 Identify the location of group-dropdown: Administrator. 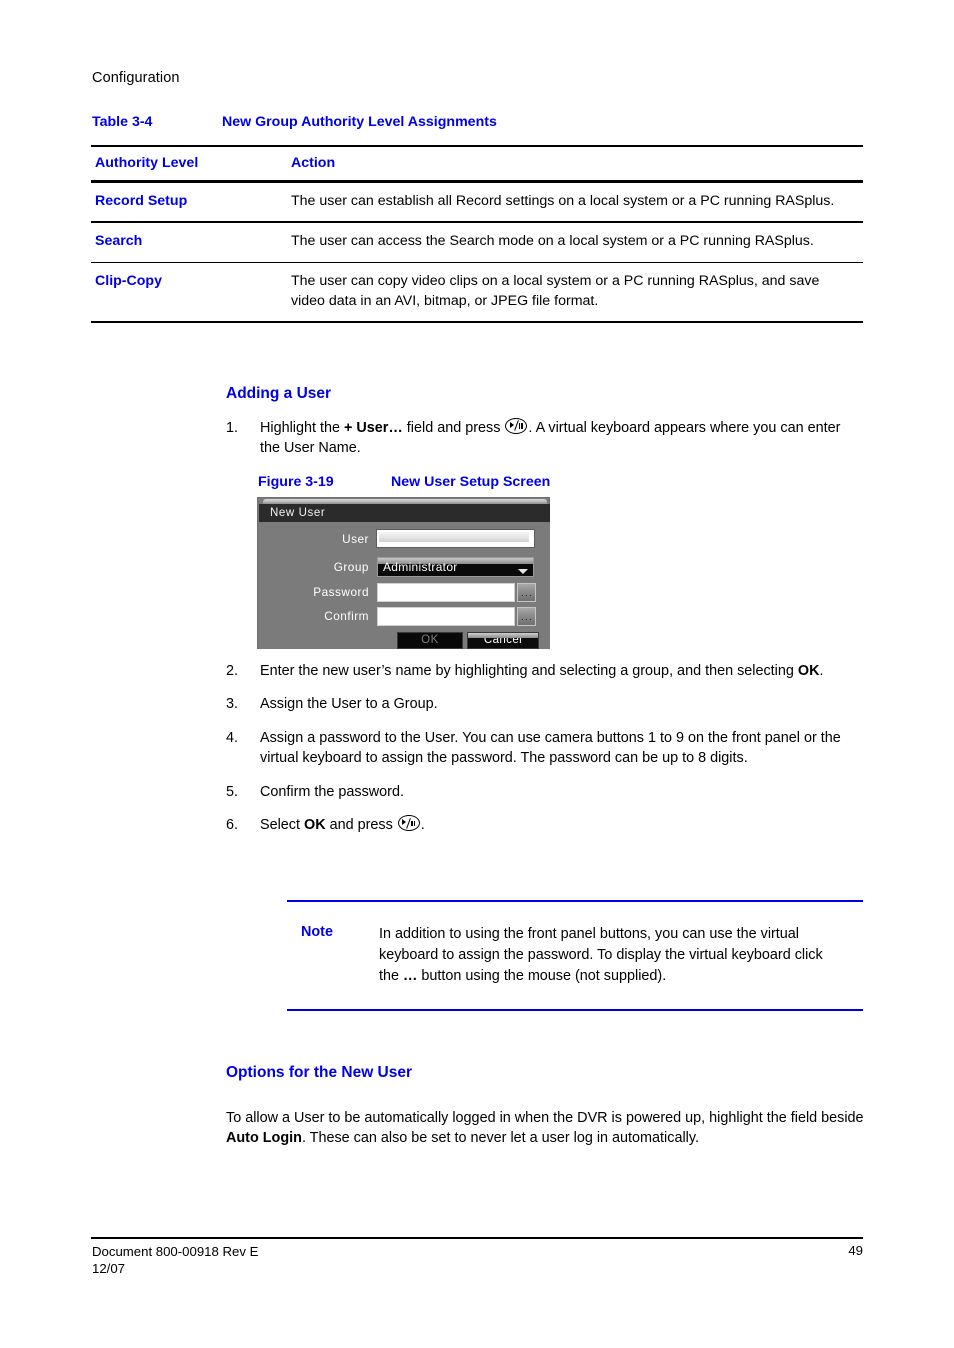
(455, 567).